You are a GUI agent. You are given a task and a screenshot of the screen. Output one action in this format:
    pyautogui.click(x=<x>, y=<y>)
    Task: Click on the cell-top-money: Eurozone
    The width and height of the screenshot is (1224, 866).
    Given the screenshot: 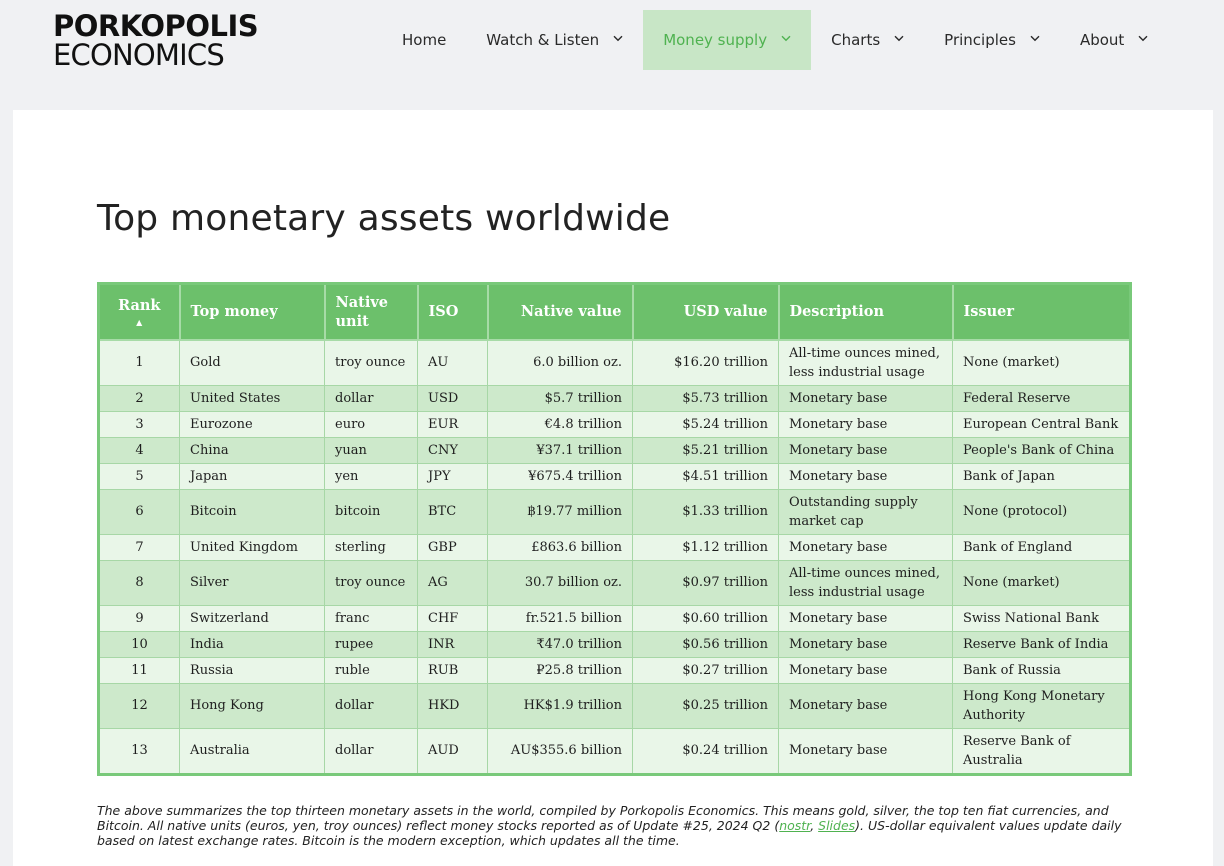 What is the action you would take?
    pyautogui.click(x=252, y=424)
    